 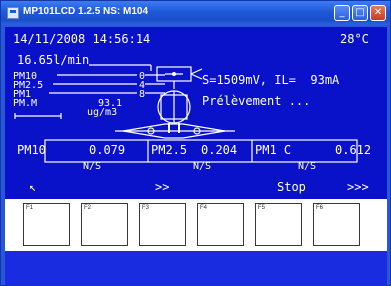 What do you see at coordinates (104, 224) in the screenshot?
I see `f2-key: F2` at bounding box center [104, 224].